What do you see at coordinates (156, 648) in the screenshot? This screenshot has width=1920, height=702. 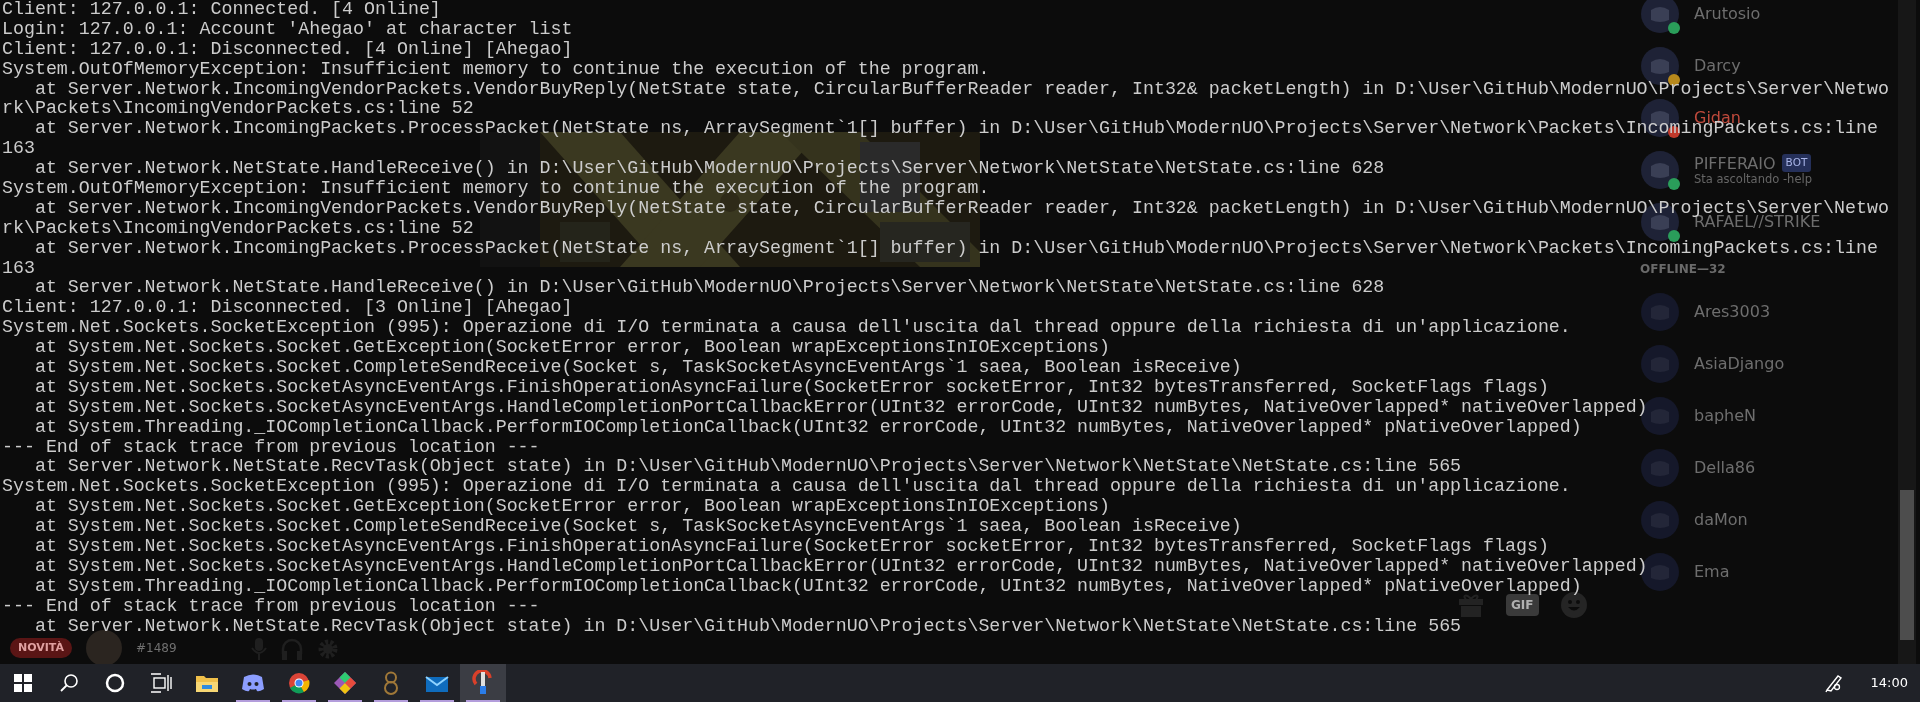 I see `user-tag: #1489` at bounding box center [156, 648].